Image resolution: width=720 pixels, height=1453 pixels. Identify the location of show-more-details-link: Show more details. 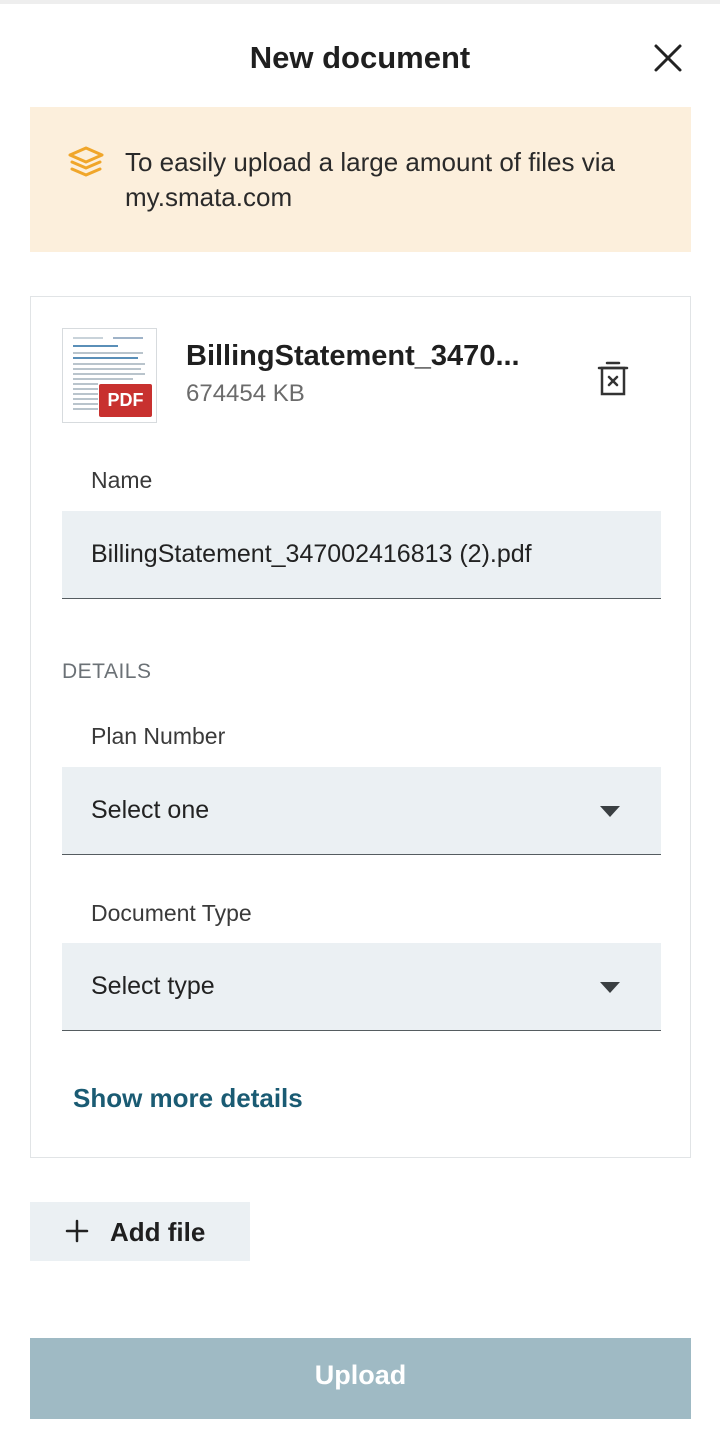
(188, 1098).